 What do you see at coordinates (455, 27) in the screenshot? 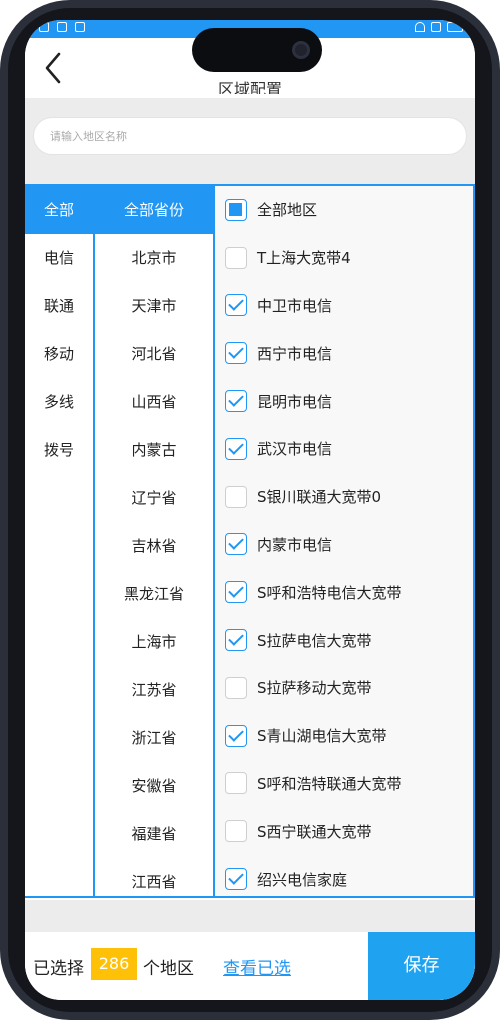
I see `battery-icon` at bounding box center [455, 27].